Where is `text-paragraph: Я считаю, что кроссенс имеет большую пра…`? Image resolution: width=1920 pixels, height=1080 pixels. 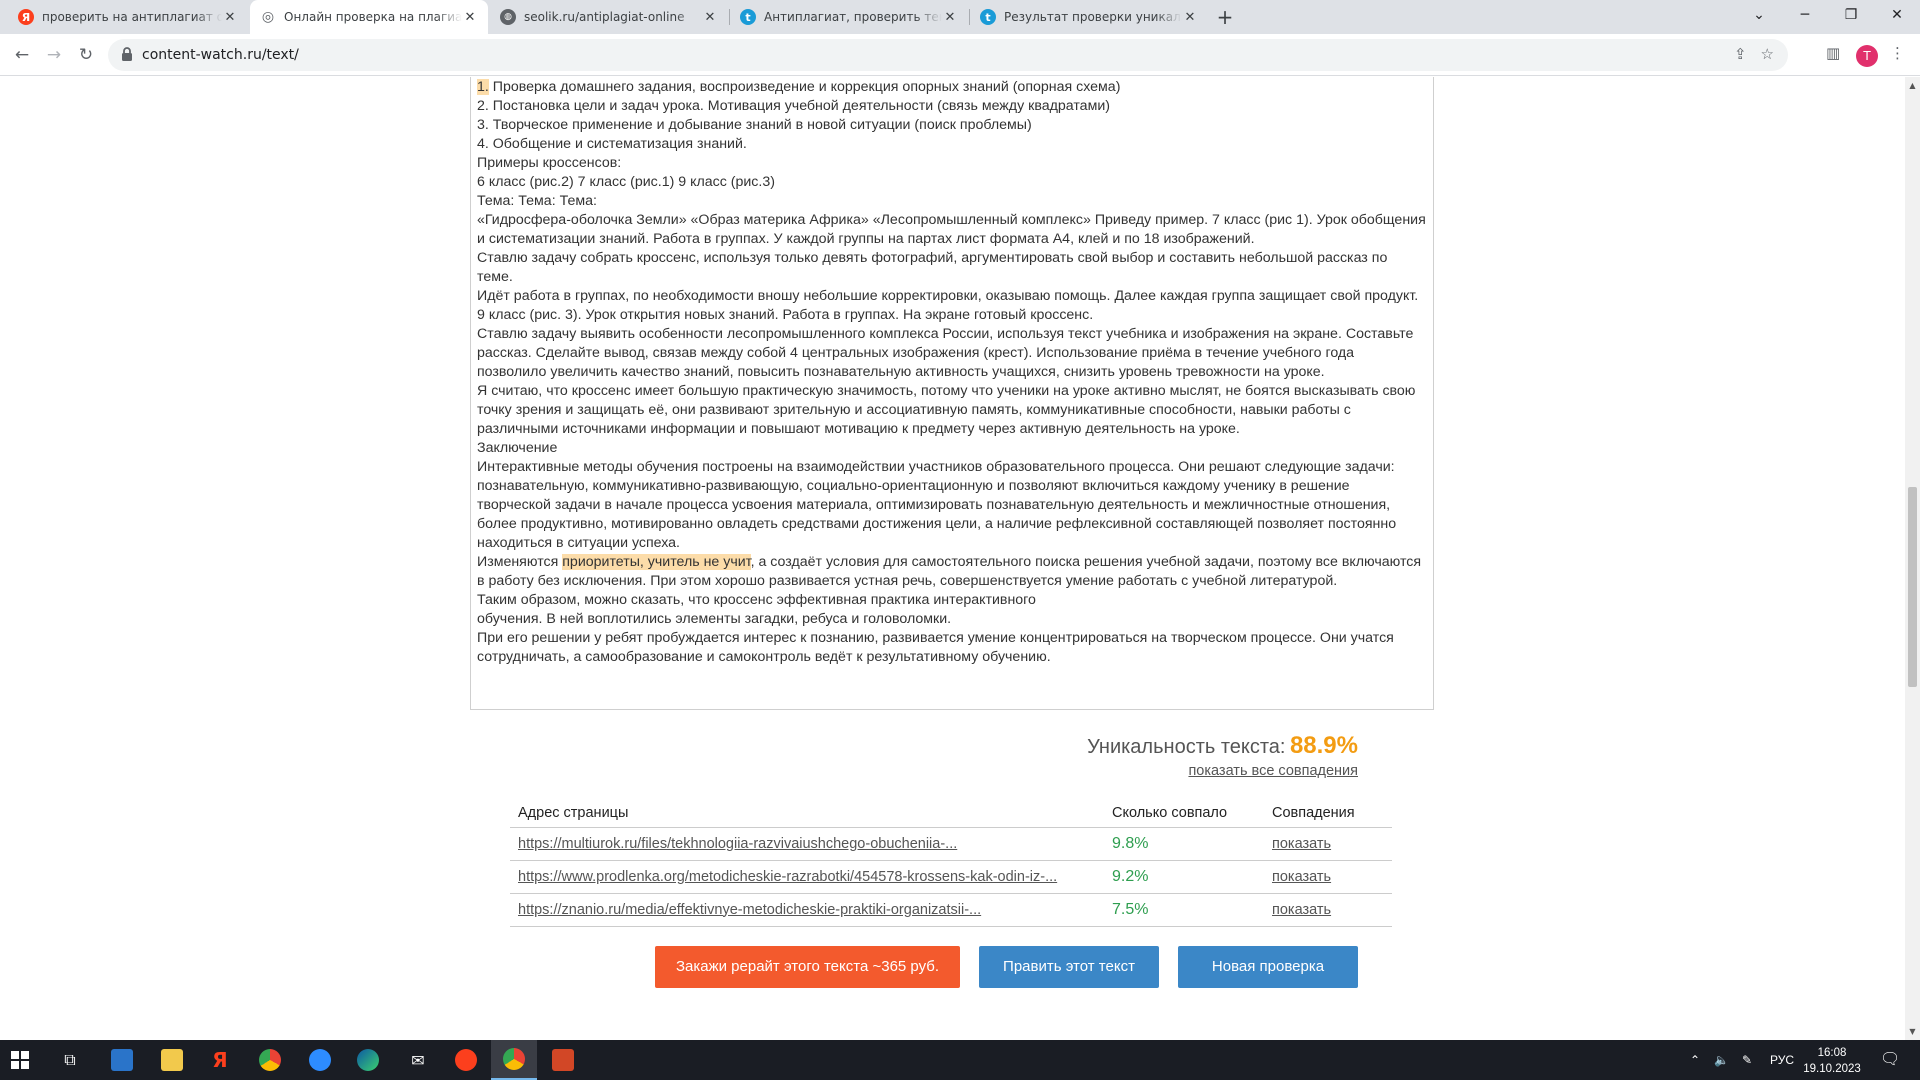 text-paragraph: Я считаю, что кроссенс имеет большую пра… is located at coordinates (946, 410).